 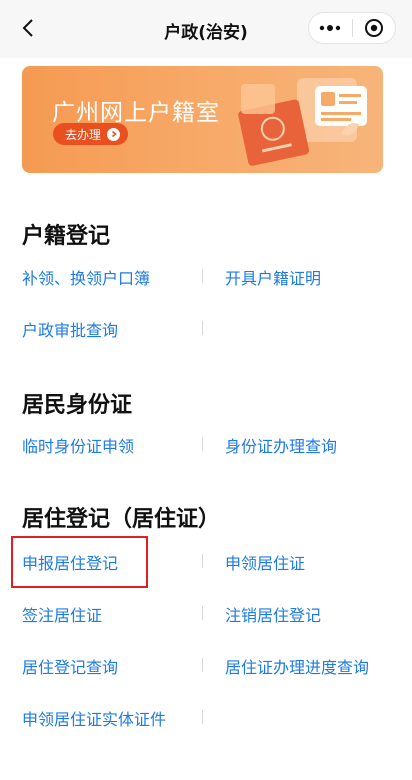 I want to click on section-title-residence: 居住登记（居住证）, so click(x=121, y=519).